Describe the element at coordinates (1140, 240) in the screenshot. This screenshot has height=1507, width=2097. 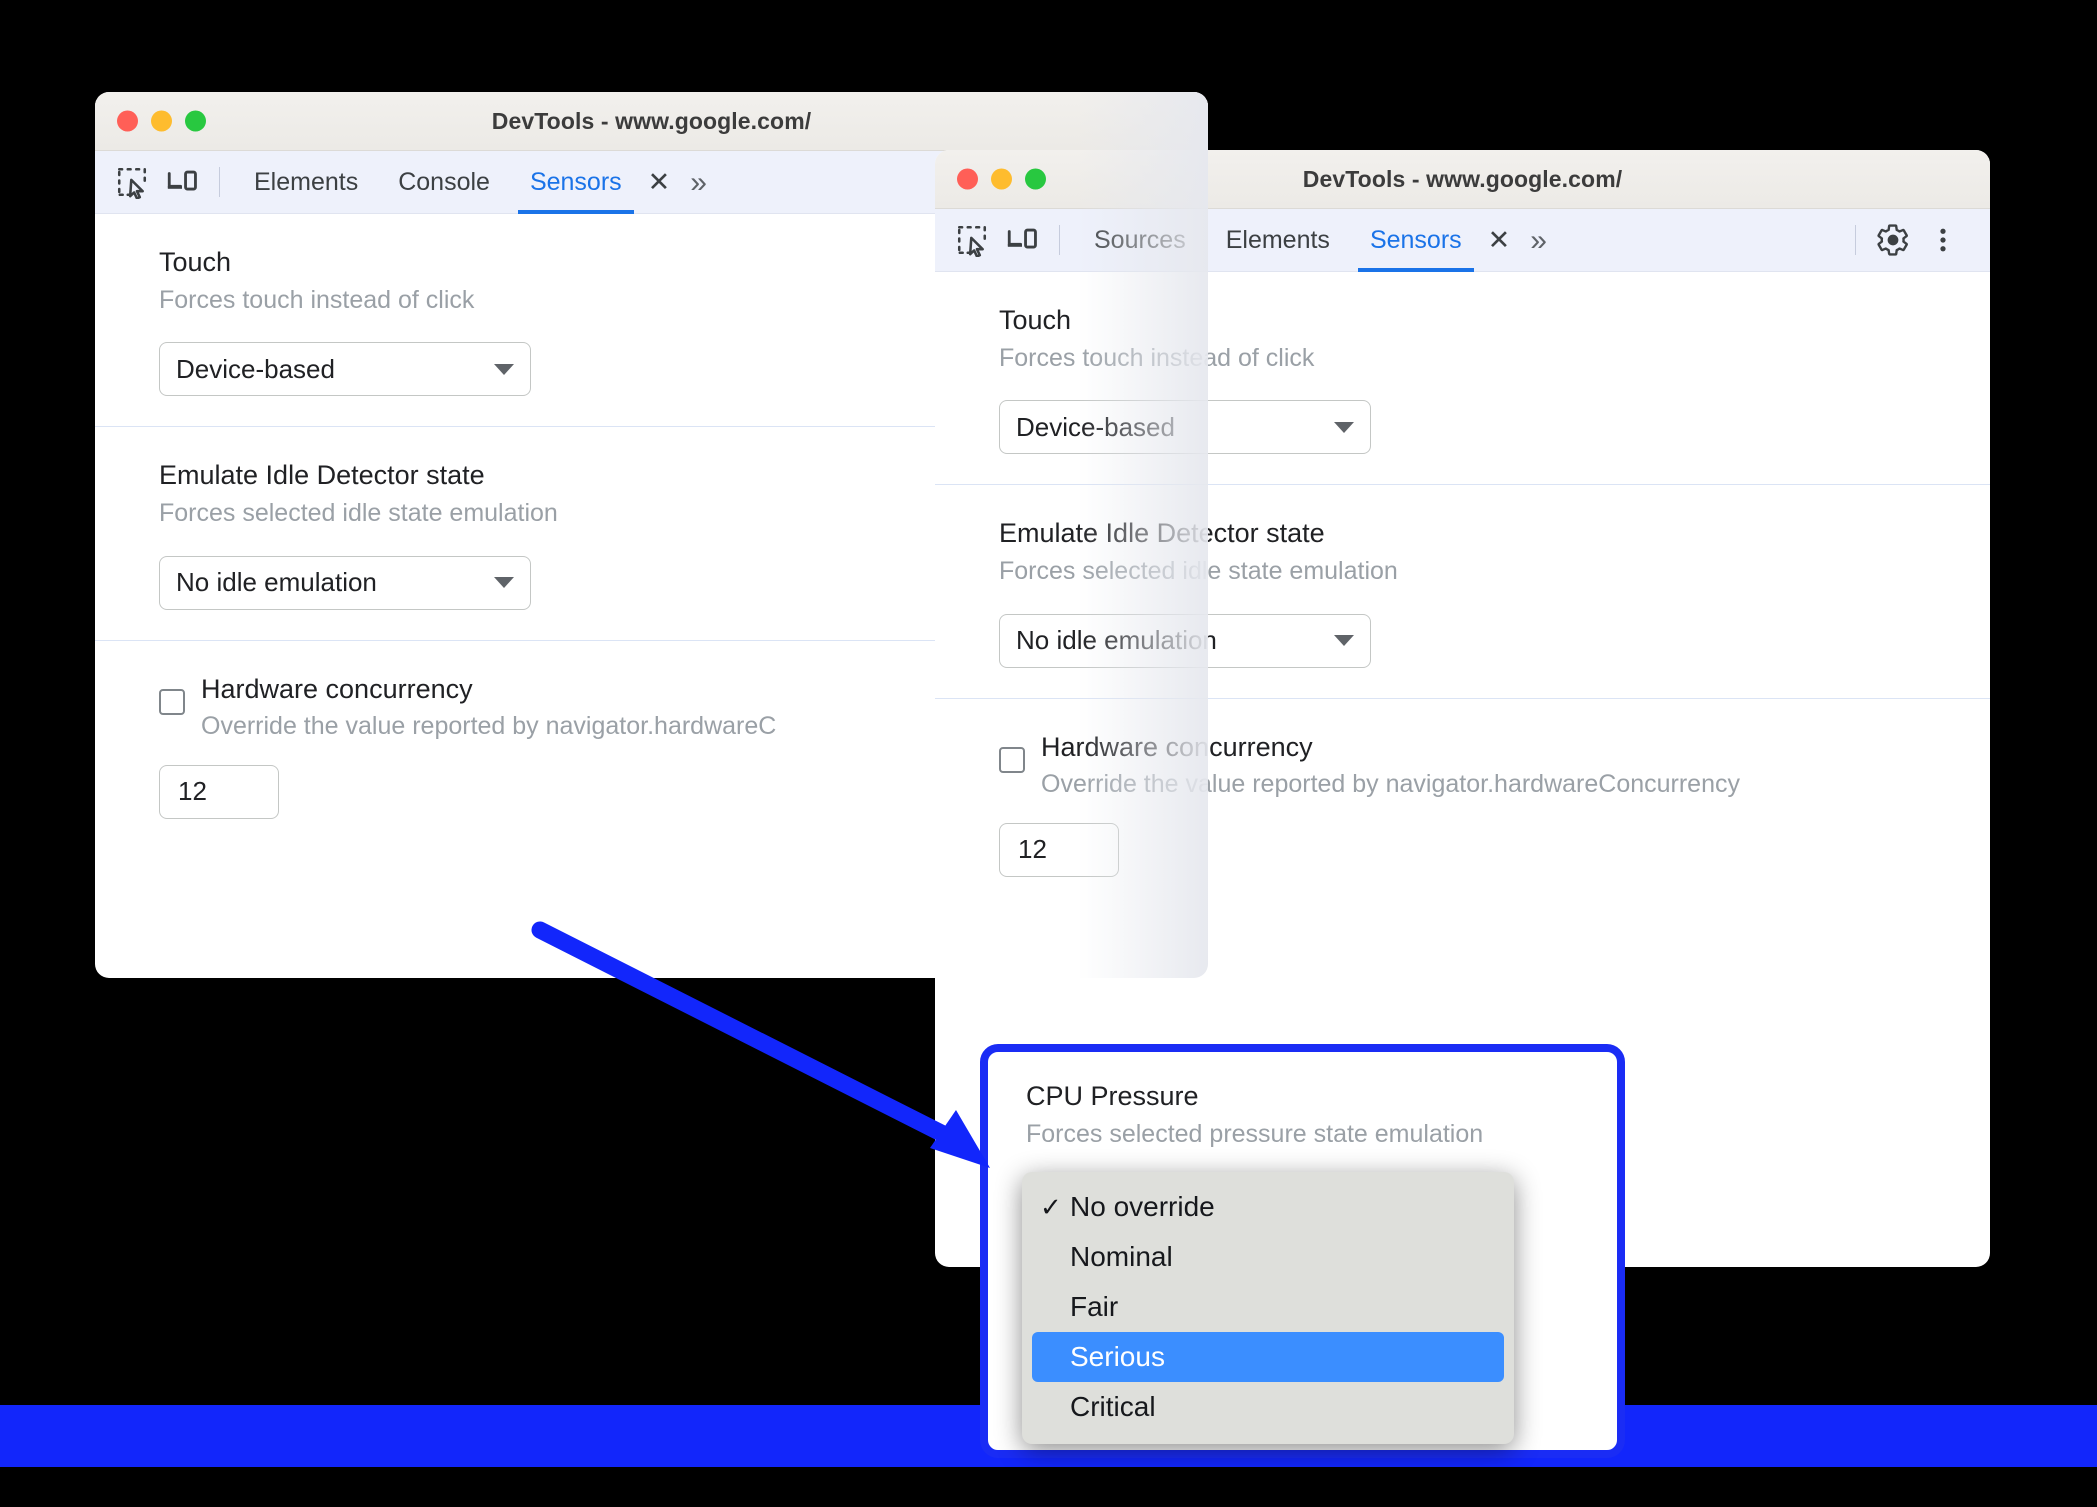
I see `tab-sources: Sources` at that location.